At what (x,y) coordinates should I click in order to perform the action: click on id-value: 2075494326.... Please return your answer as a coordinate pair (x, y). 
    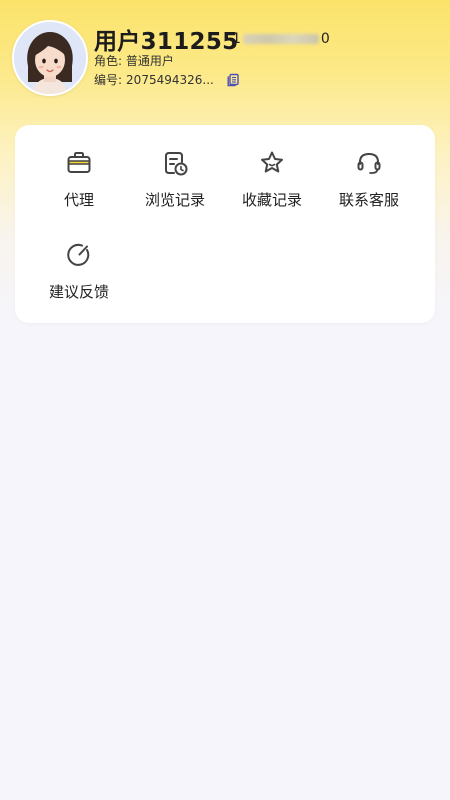
    Looking at the image, I should click on (170, 79).